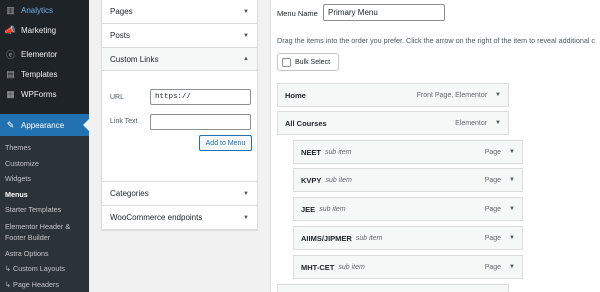 The width and height of the screenshot is (600, 292). Describe the element at coordinates (44, 254) in the screenshot. I see `submenu-astra-options: Astra Options` at that location.